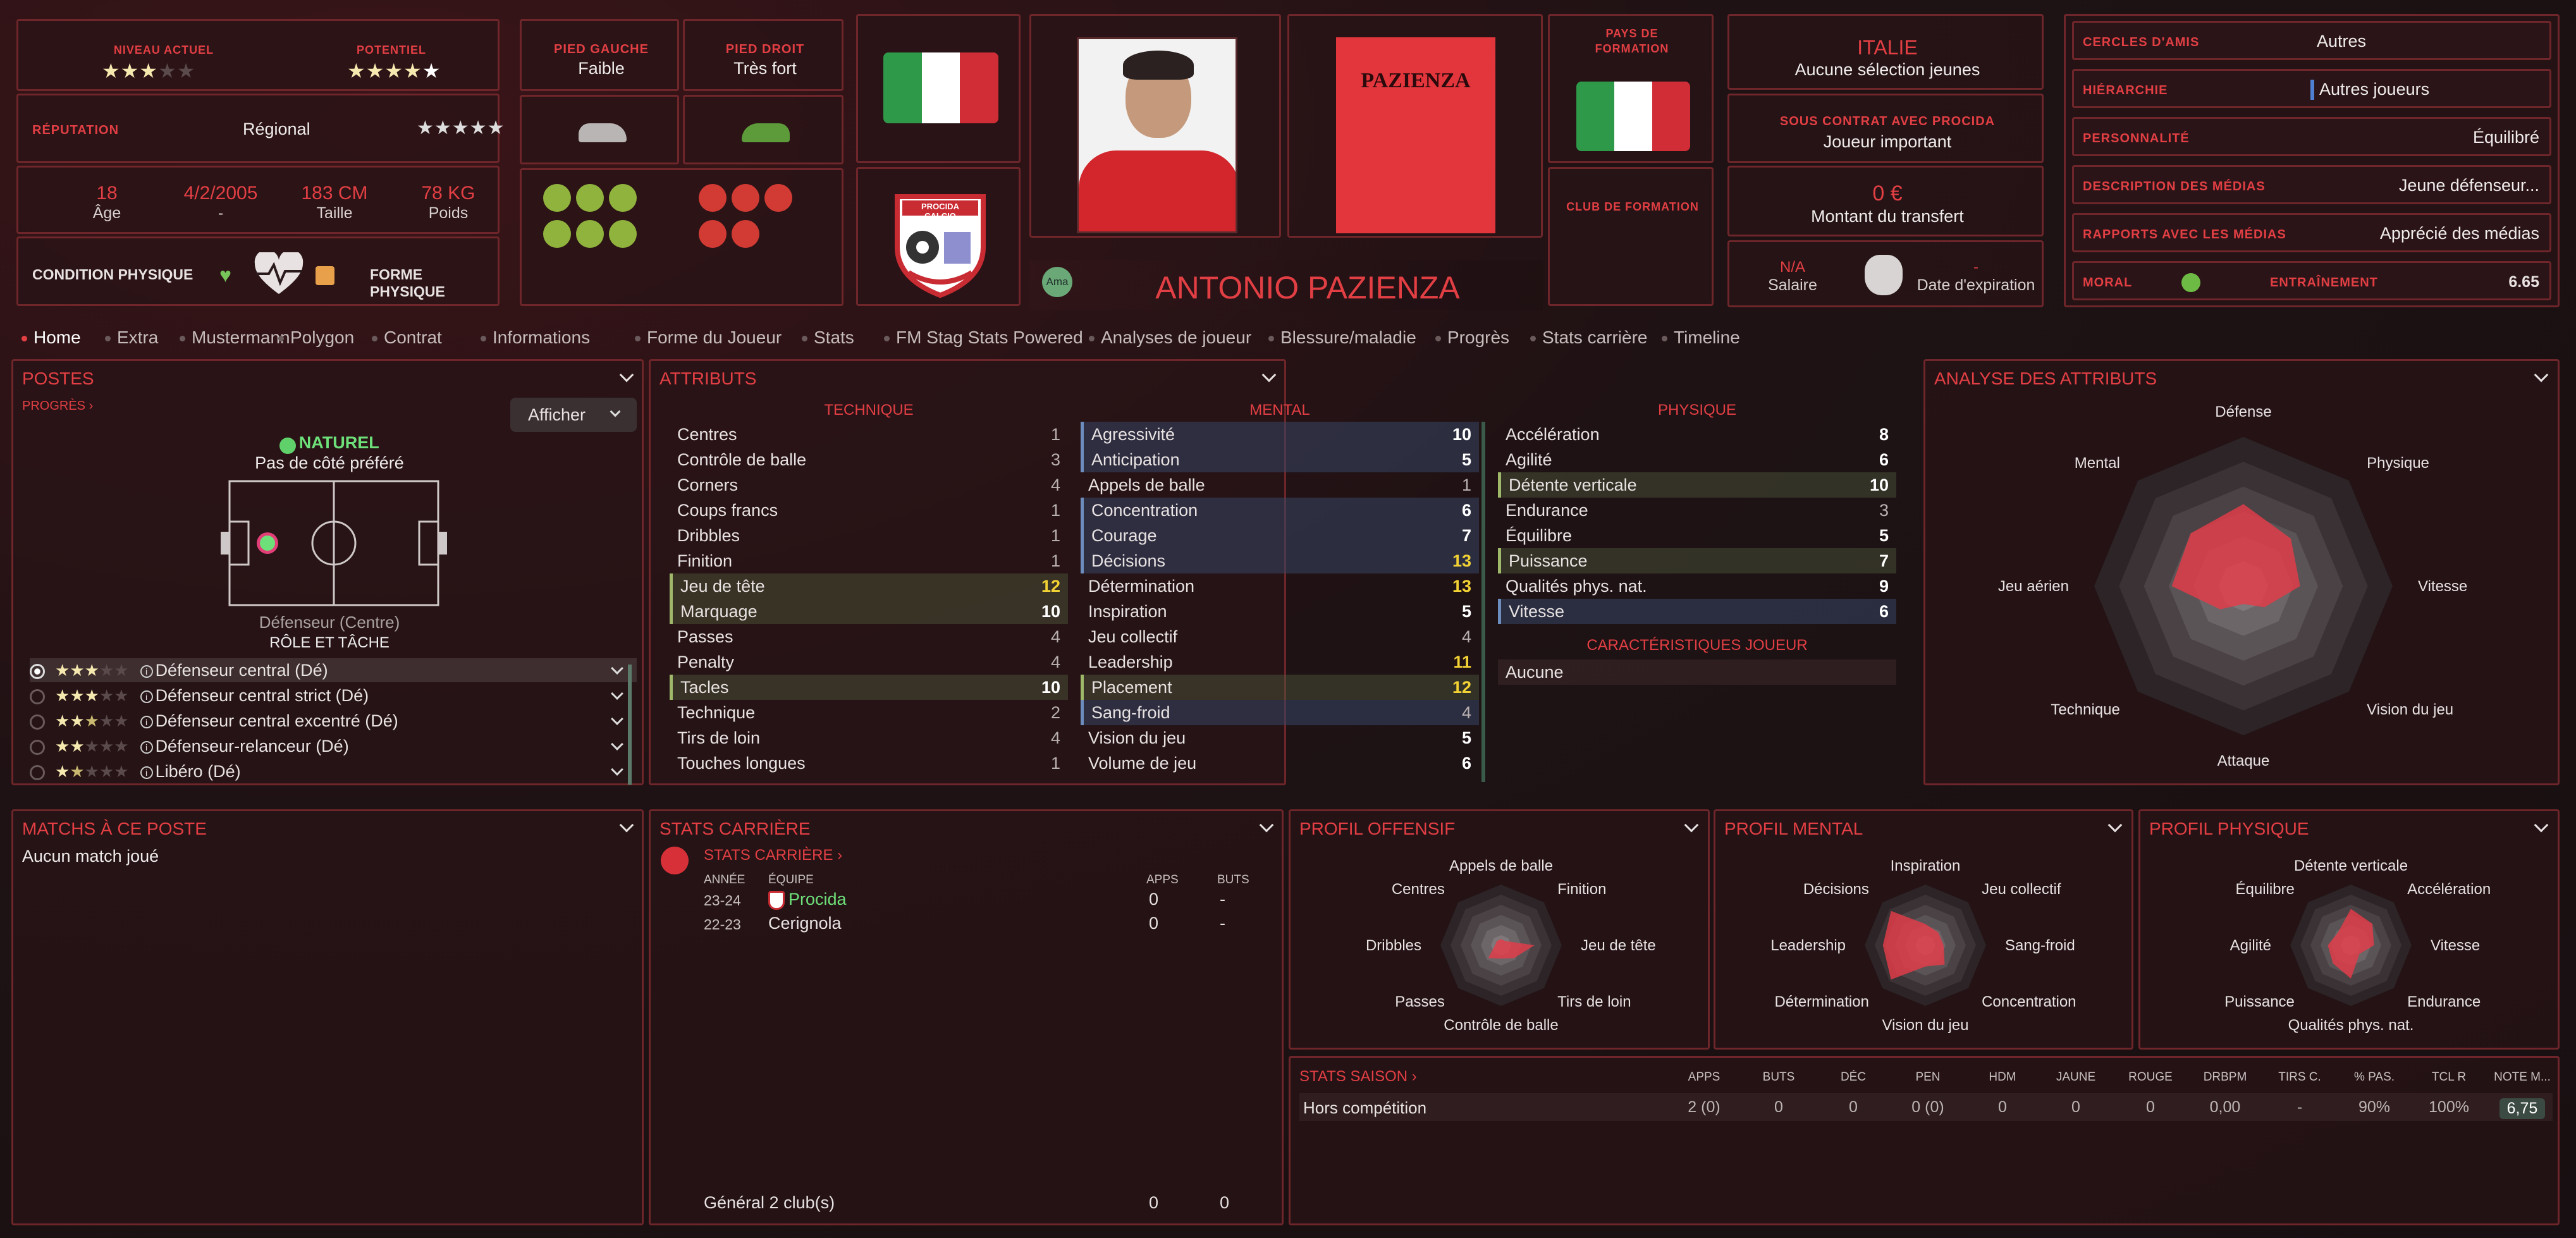  Describe the element at coordinates (590, 198) in the screenshot. I see `chart-up-icon` at that location.